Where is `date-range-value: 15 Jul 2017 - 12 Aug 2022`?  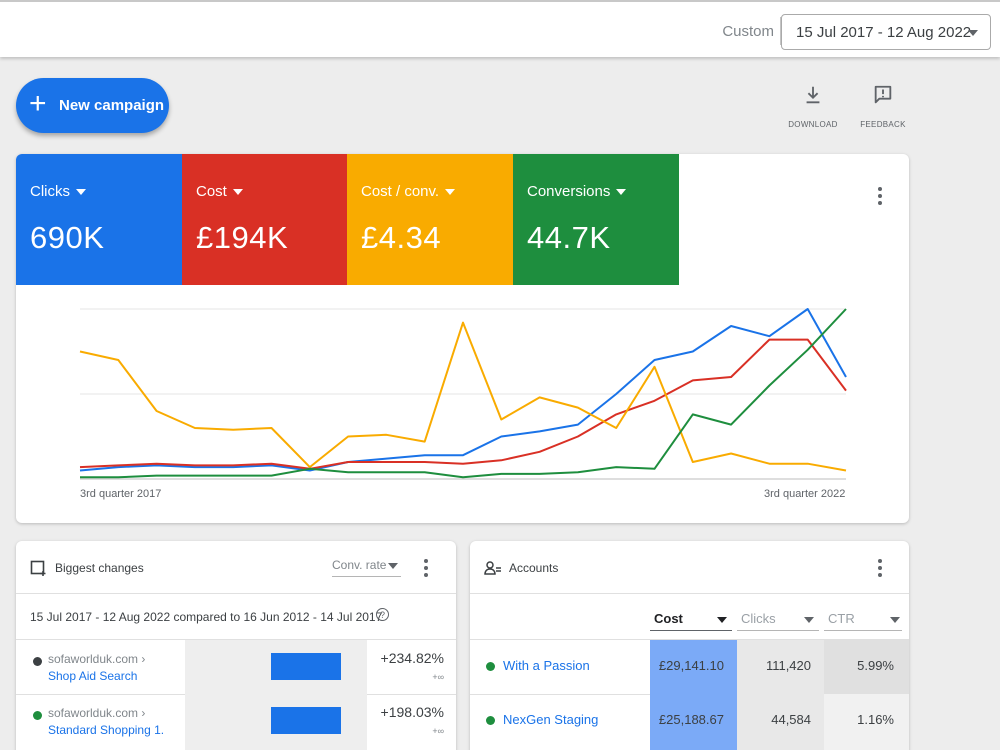
date-range-value: 15 Jul 2017 - 12 Aug 2022 is located at coordinates (884, 32).